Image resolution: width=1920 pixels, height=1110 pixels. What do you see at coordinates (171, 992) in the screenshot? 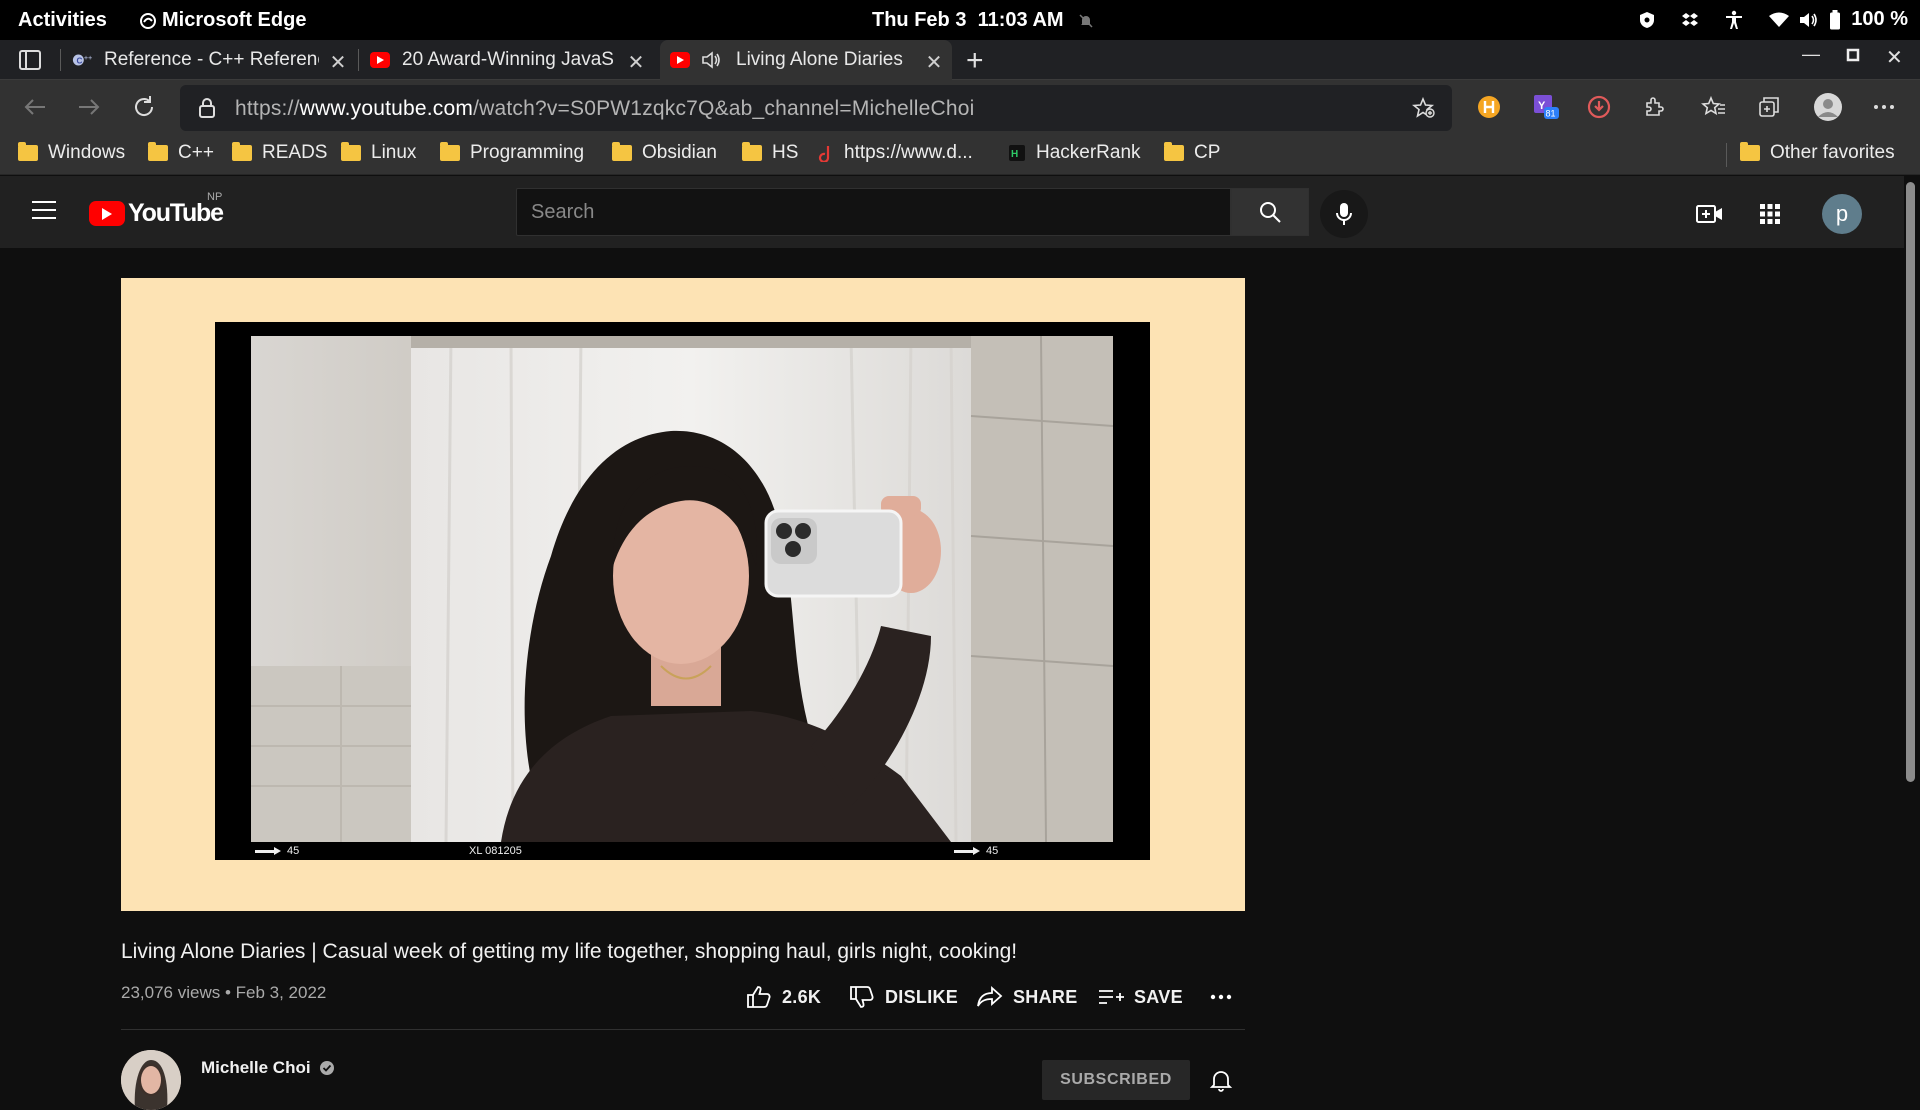
I see `view-count: 23,076 views` at bounding box center [171, 992].